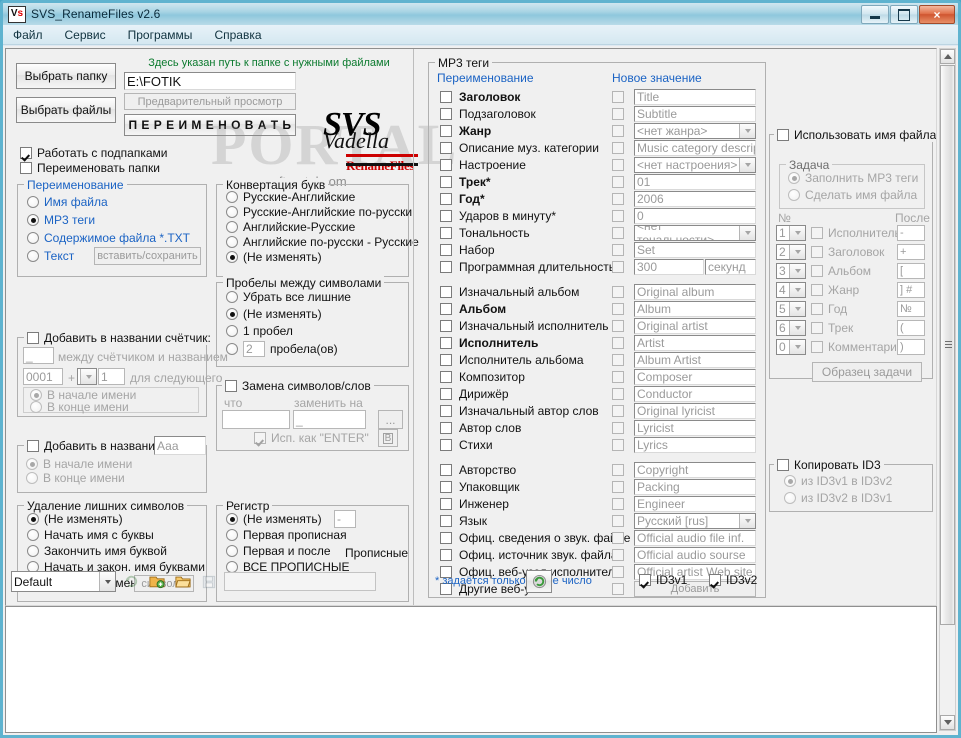 Image resolution: width=961 pixels, height=738 pixels. What do you see at coordinates (85, 35) in the screenshot?
I see `menu-service: Сервис` at bounding box center [85, 35].